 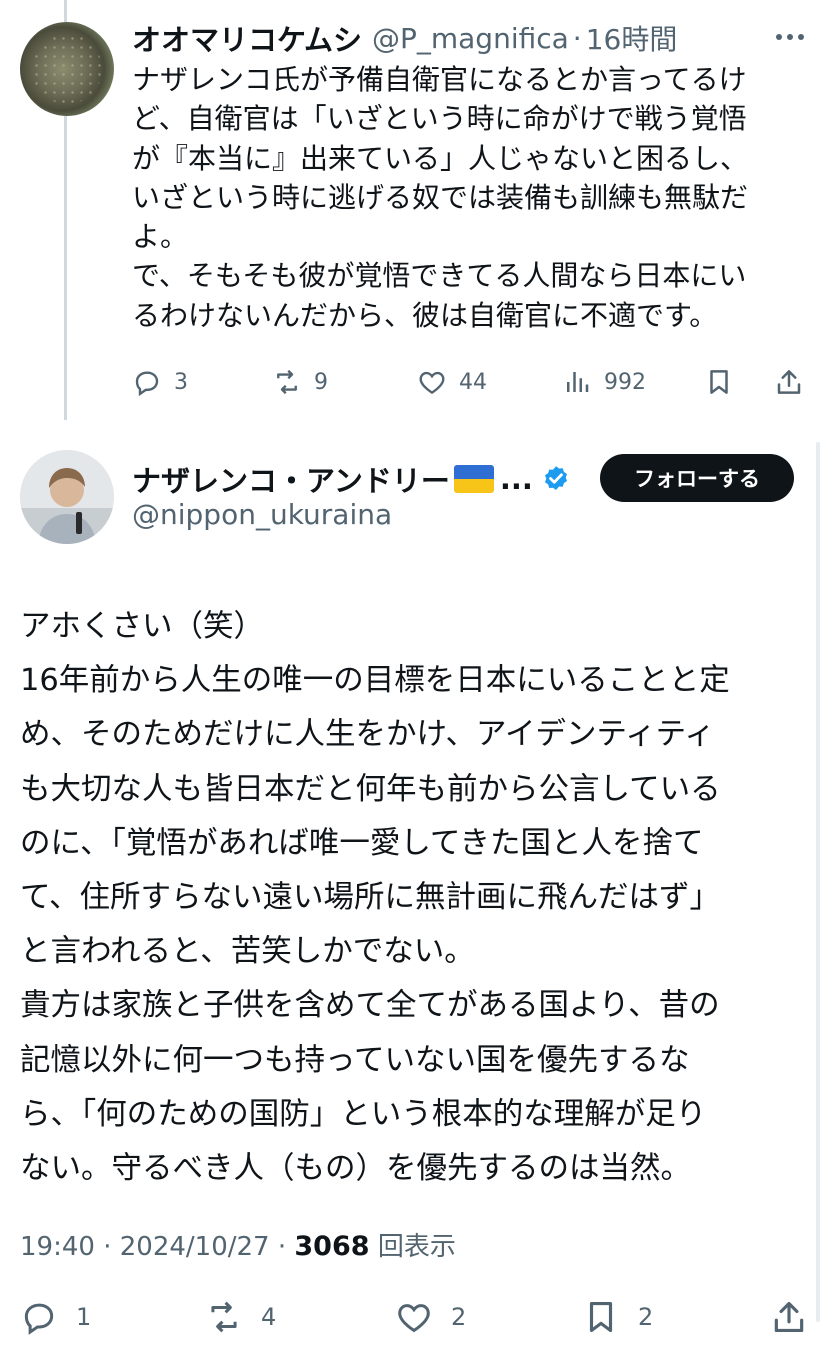 I want to click on bookmark-button: 2, so click(x=617, y=1317).